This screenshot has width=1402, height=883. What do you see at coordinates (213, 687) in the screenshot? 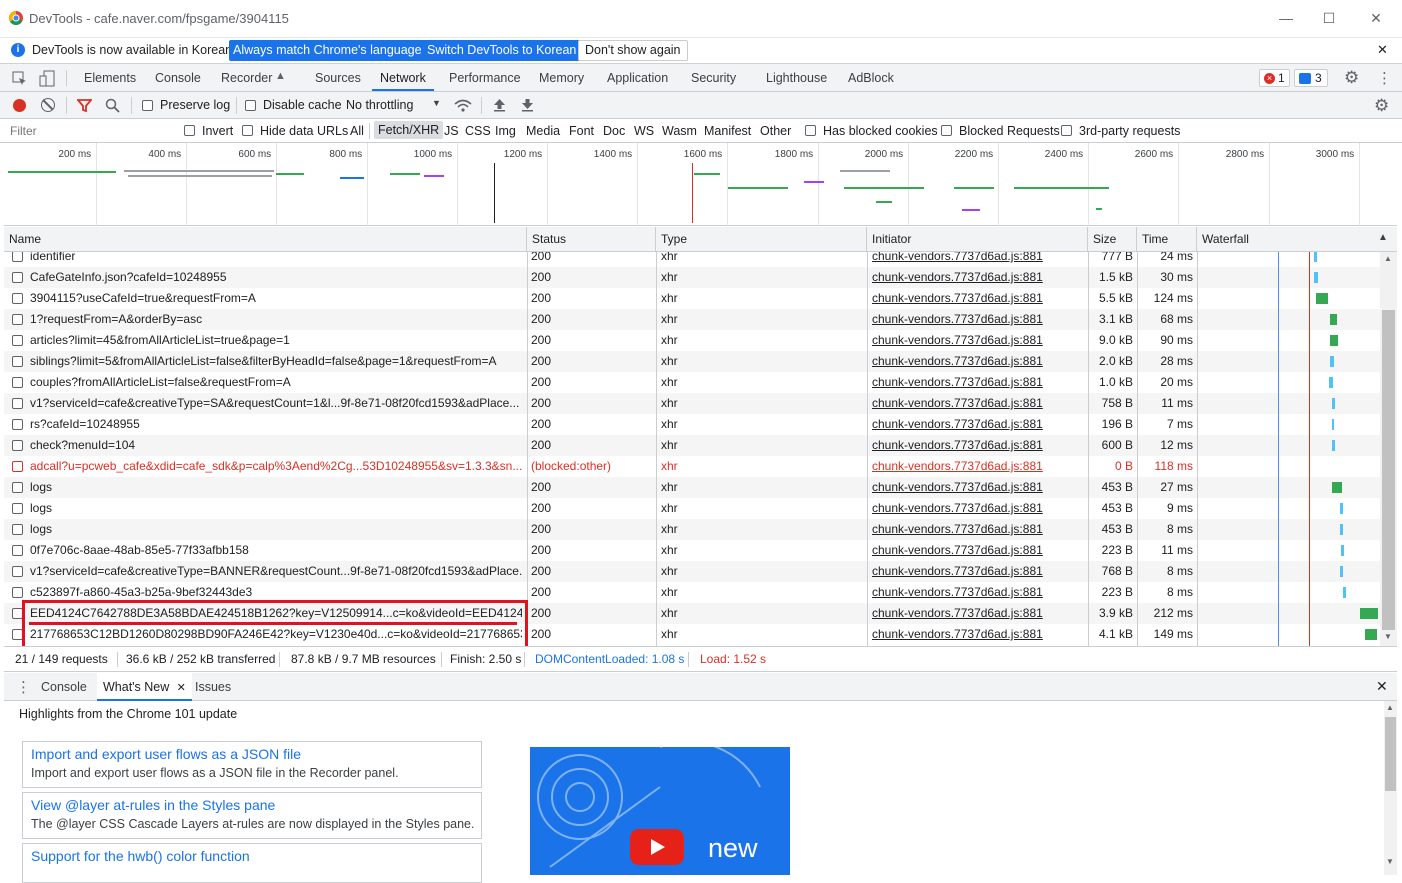
I see `drawer-tab-issues: Issues` at bounding box center [213, 687].